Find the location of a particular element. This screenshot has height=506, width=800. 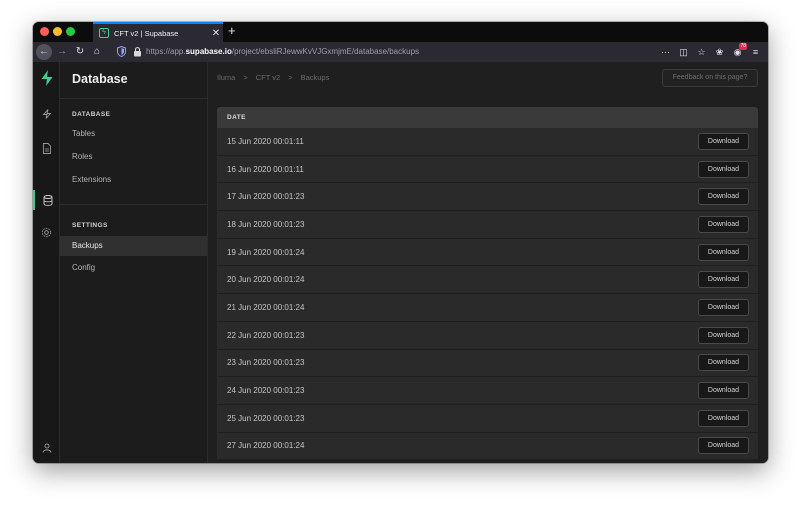

table-row: 15 Jun 2020 00:01:11 Download is located at coordinates (487, 142).